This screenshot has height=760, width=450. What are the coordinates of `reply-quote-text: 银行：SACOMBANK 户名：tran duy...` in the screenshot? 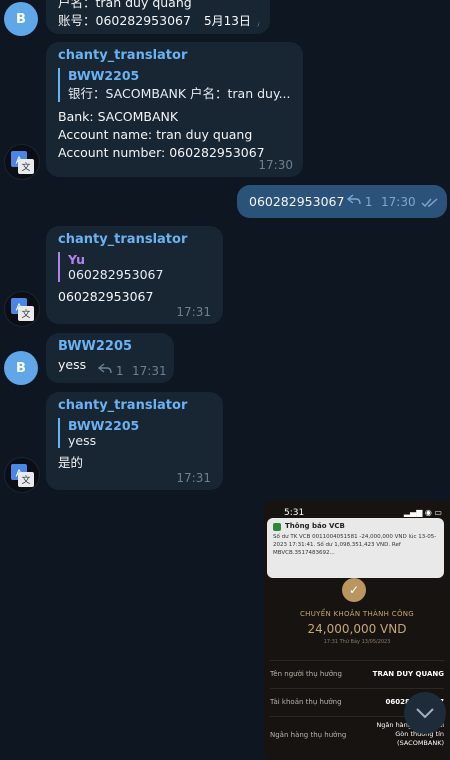 It's located at (179, 93).